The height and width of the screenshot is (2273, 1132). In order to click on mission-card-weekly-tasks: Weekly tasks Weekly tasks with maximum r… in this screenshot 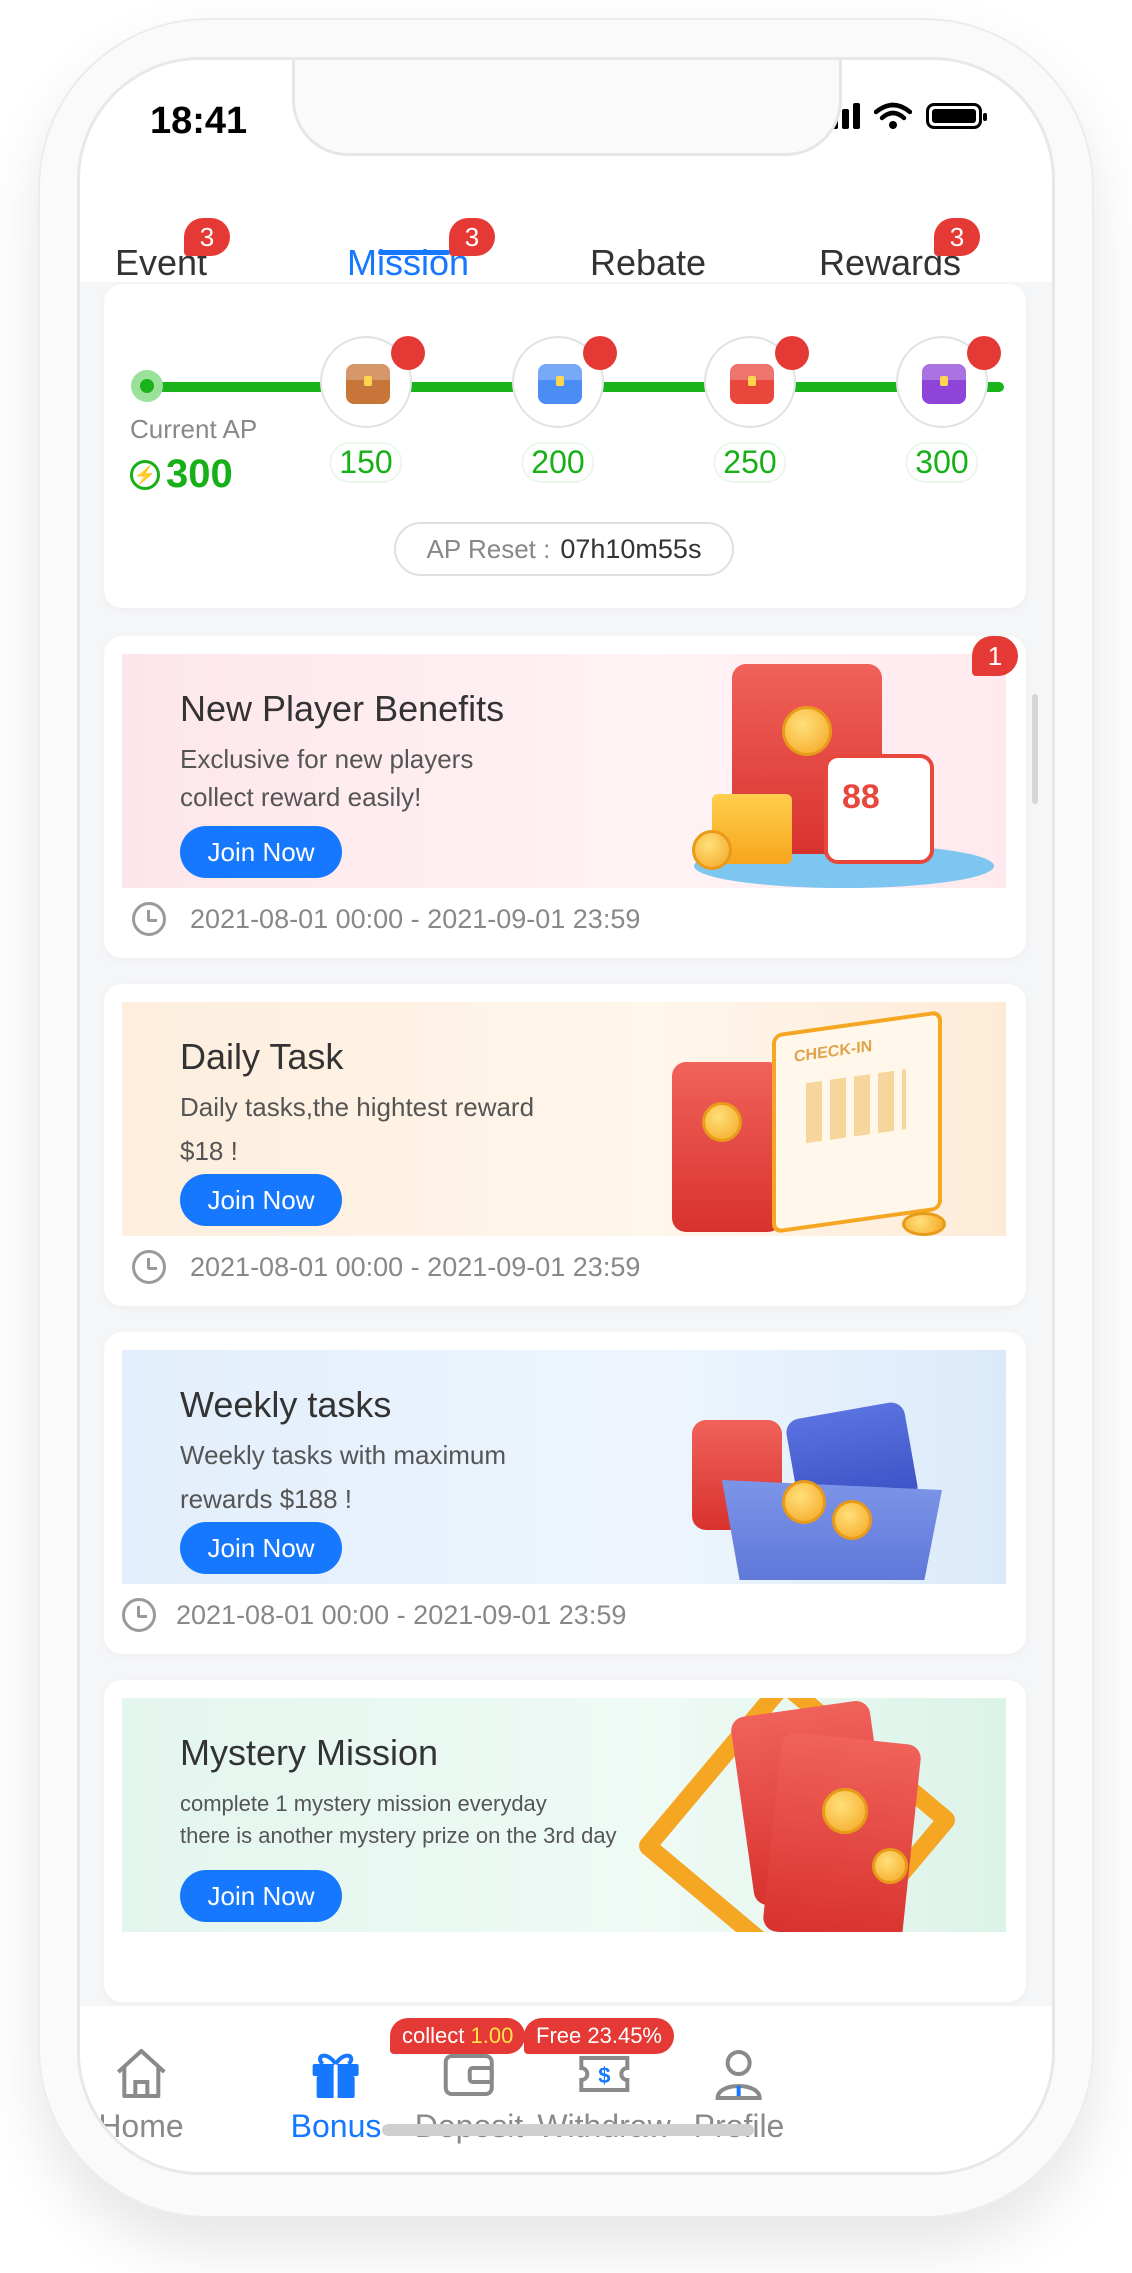, I will do `click(565, 1493)`.